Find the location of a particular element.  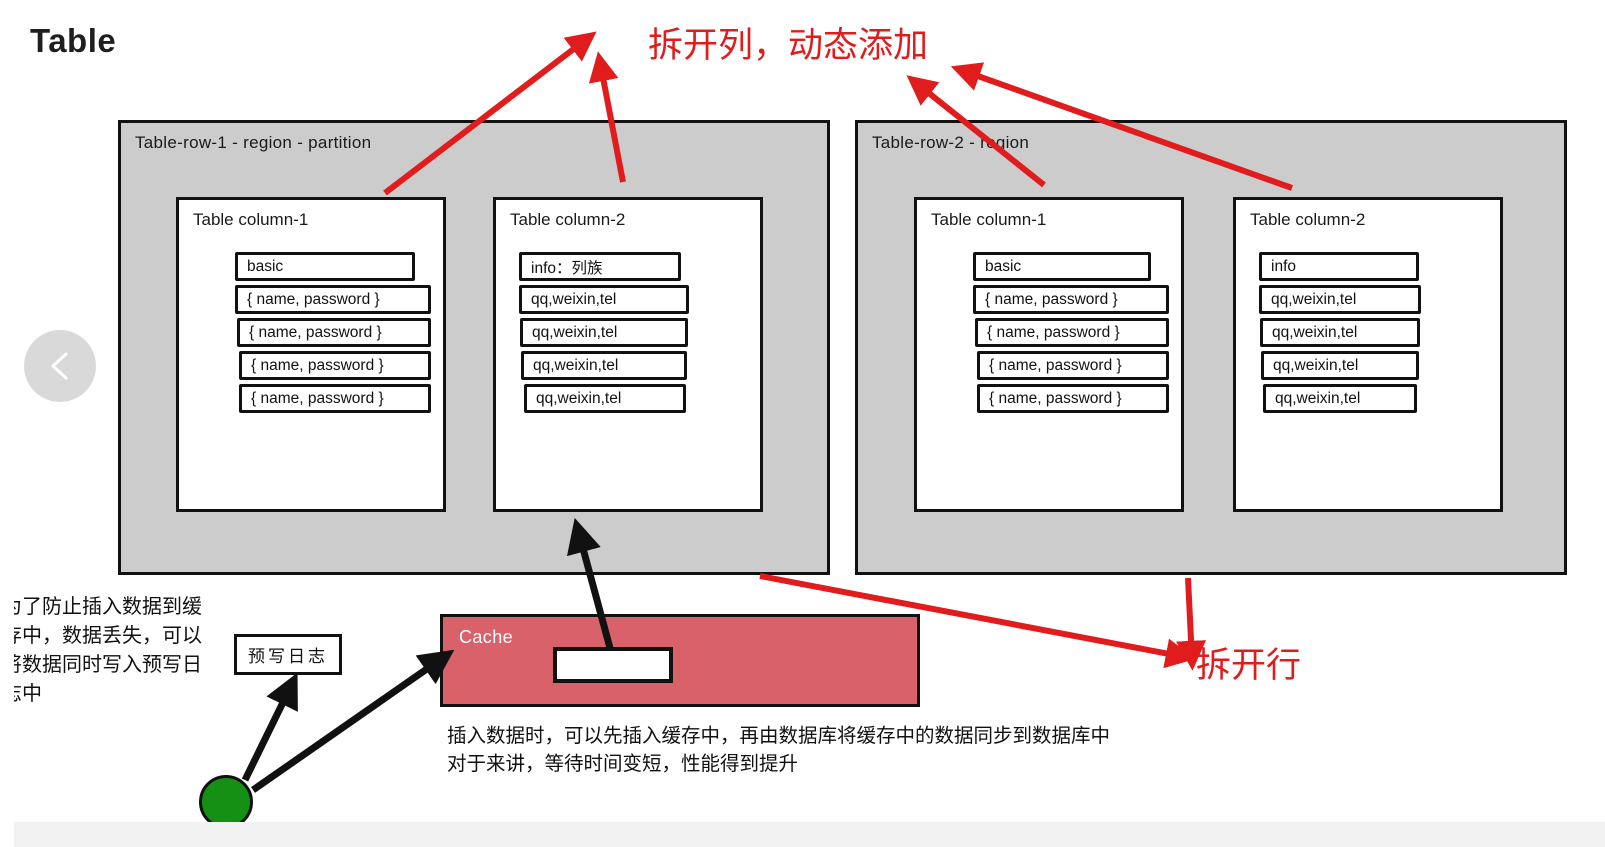

region-1-label: Table-row-1 - region - partition is located at coordinates (253, 142).